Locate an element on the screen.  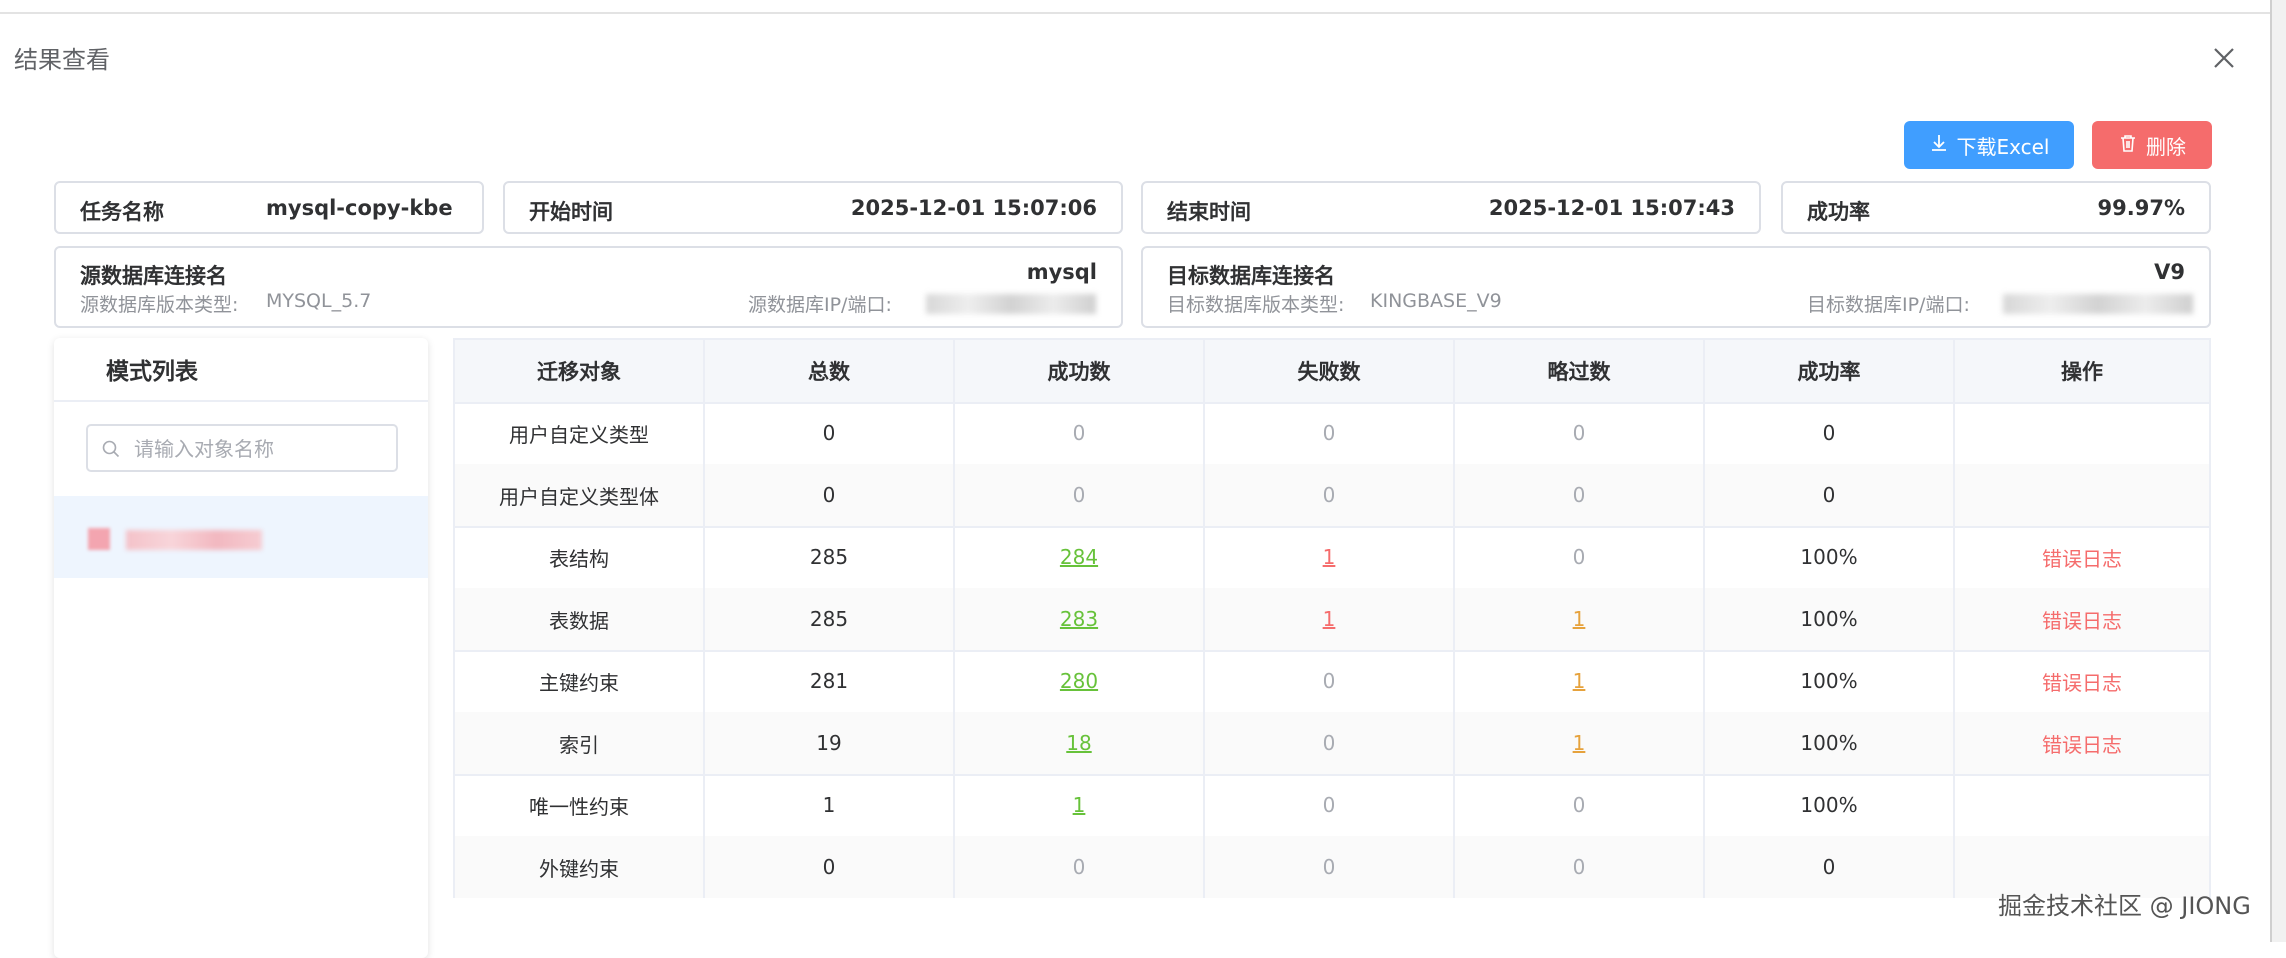
end-time-value: 2025-12-01 15:07:43 is located at coordinates (1611, 208).